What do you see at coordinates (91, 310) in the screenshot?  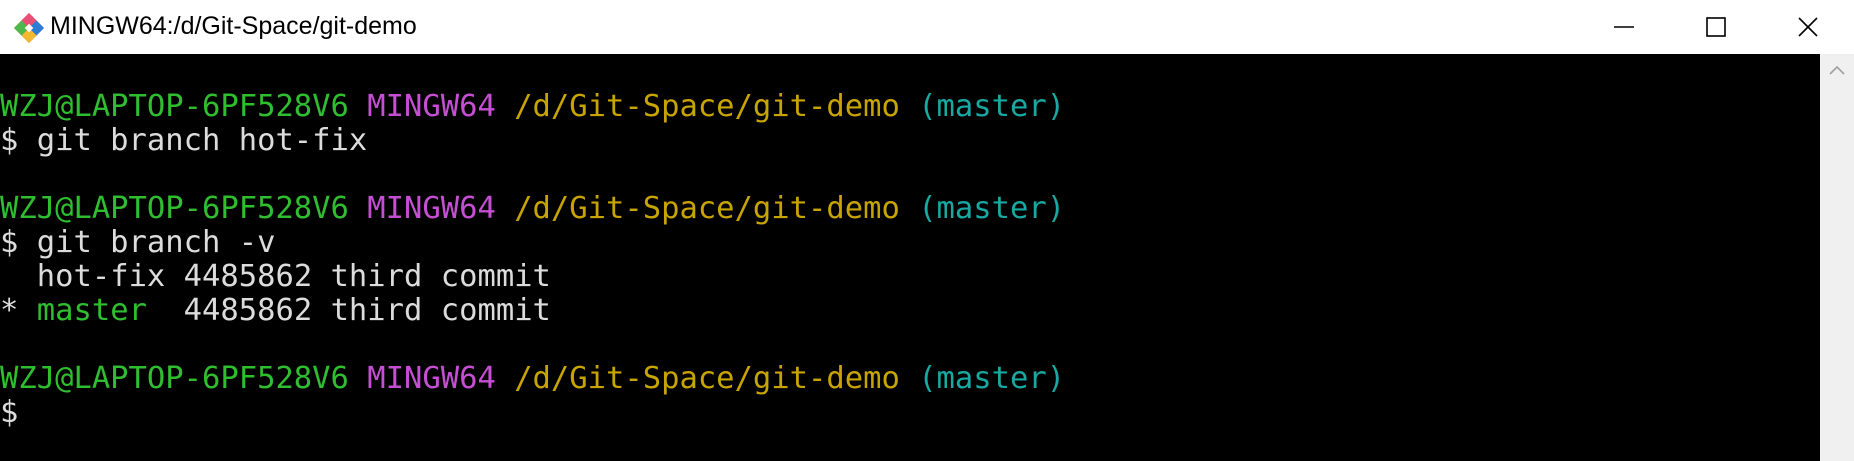 I see `branch-name: master` at bounding box center [91, 310].